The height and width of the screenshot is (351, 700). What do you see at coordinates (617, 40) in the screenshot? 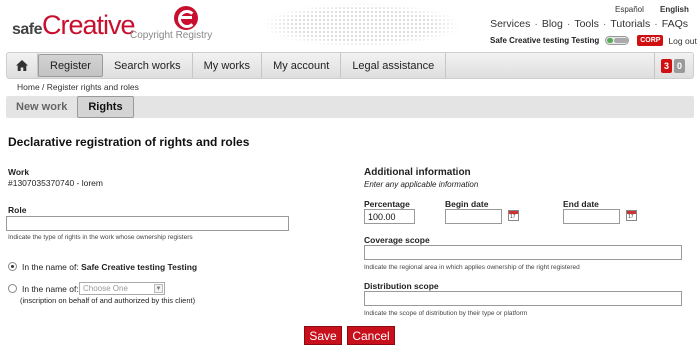
I see `mode-toggle` at bounding box center [617, 40].